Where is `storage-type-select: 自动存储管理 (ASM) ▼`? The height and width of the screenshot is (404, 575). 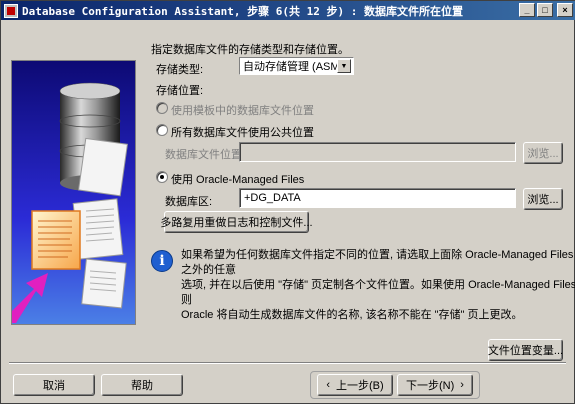
storage-type-select: 自动存储管理 (ASM) ▼ is located at coordinates (296, 66).